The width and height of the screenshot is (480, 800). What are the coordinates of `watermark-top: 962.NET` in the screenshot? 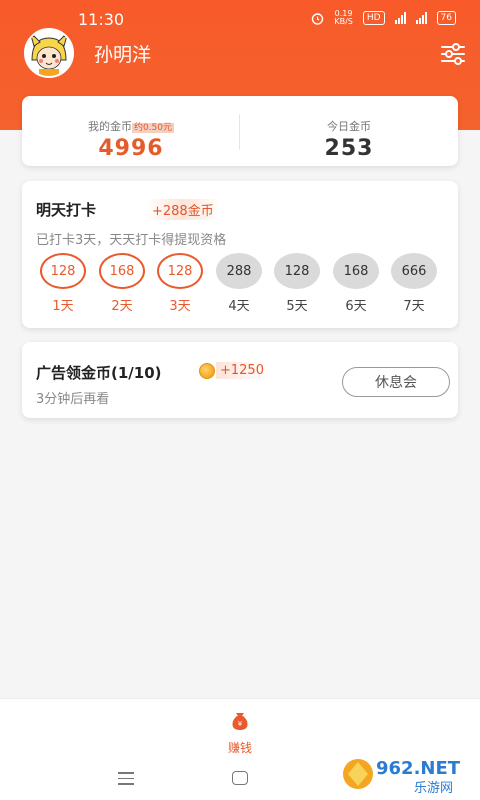 It's located at (418, 768).